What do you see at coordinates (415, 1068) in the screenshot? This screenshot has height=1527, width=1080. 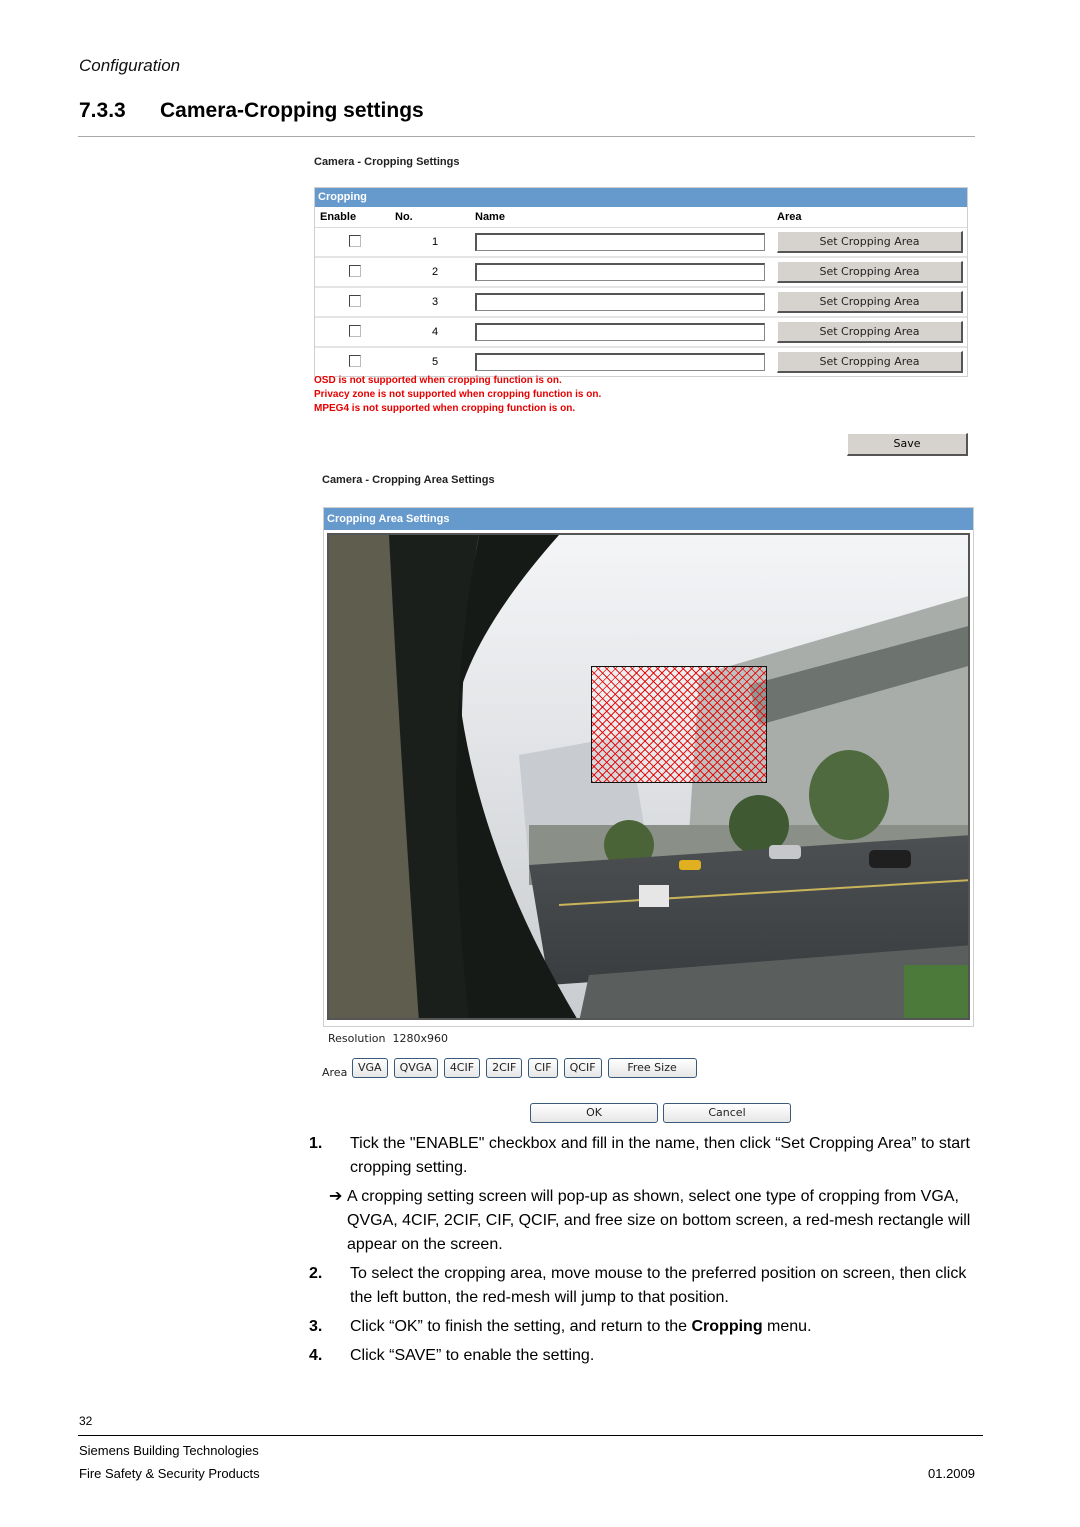 I see `qvga-button: QVGA` at bounding box center [415, 1068].